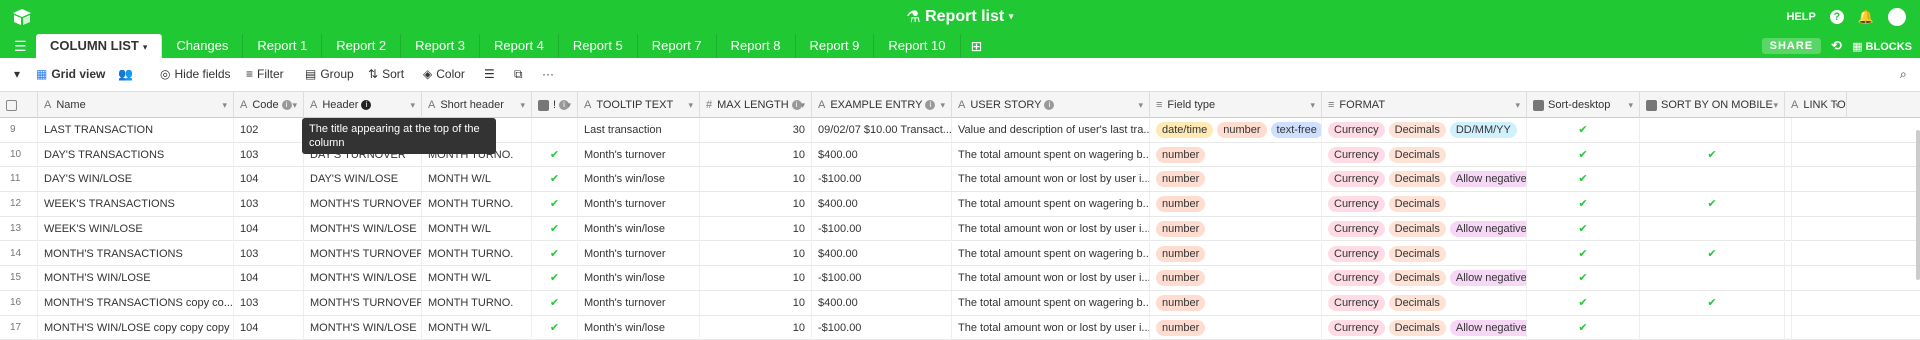 The width and height of the screenshot is (1920, 340). I want to click on color-button: ◈ Color, so click(444, 74).